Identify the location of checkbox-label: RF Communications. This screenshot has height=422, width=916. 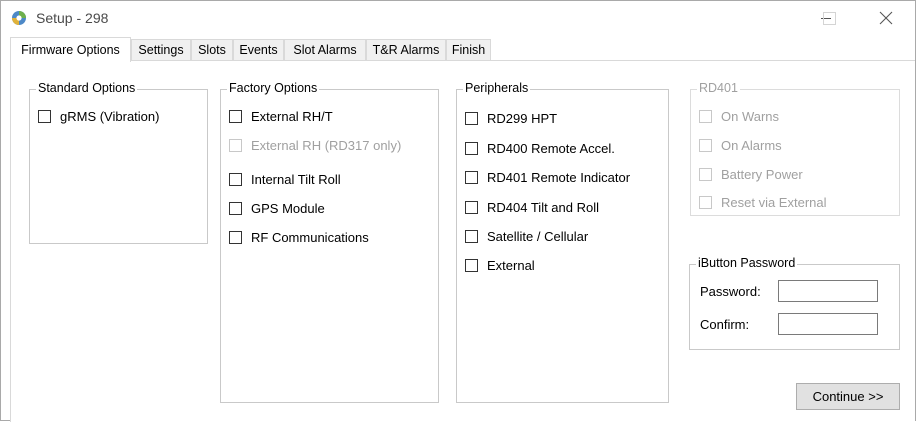
(310, 237).